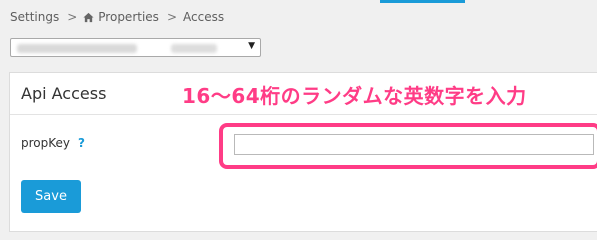  I want to click on redacted-property-id, so click(194, 48).